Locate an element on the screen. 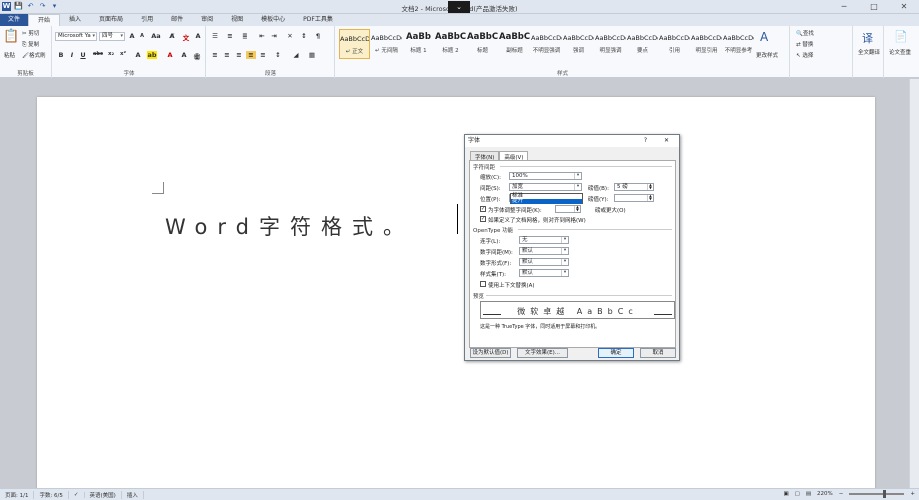 The width and height of the screenshot is (919, 500). style-item: AaBbCcDd 强调 is located at coordinates (578, 44).